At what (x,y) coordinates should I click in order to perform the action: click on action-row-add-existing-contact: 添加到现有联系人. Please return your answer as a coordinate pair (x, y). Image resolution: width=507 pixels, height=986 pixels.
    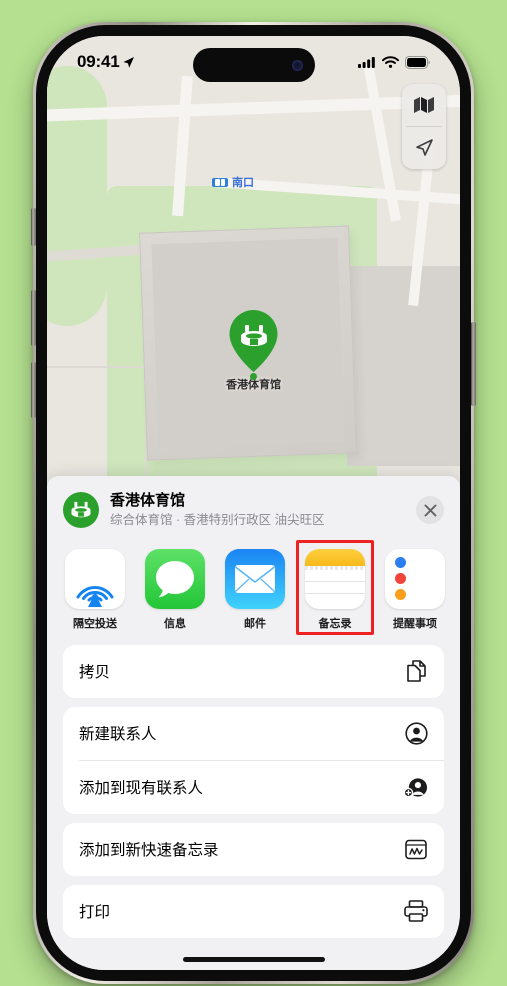
    Looking at the image, I should click on (253, 787).